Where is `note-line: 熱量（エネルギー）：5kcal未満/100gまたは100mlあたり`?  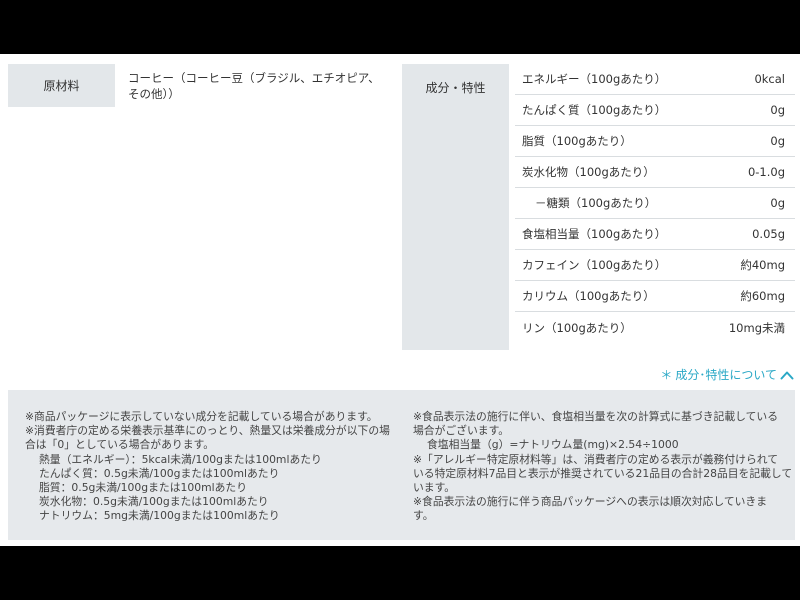
note-line: 熱量（エネルギー）：5kcal未満/100gまたは100mlあたり is located at coordinates (180, 459).